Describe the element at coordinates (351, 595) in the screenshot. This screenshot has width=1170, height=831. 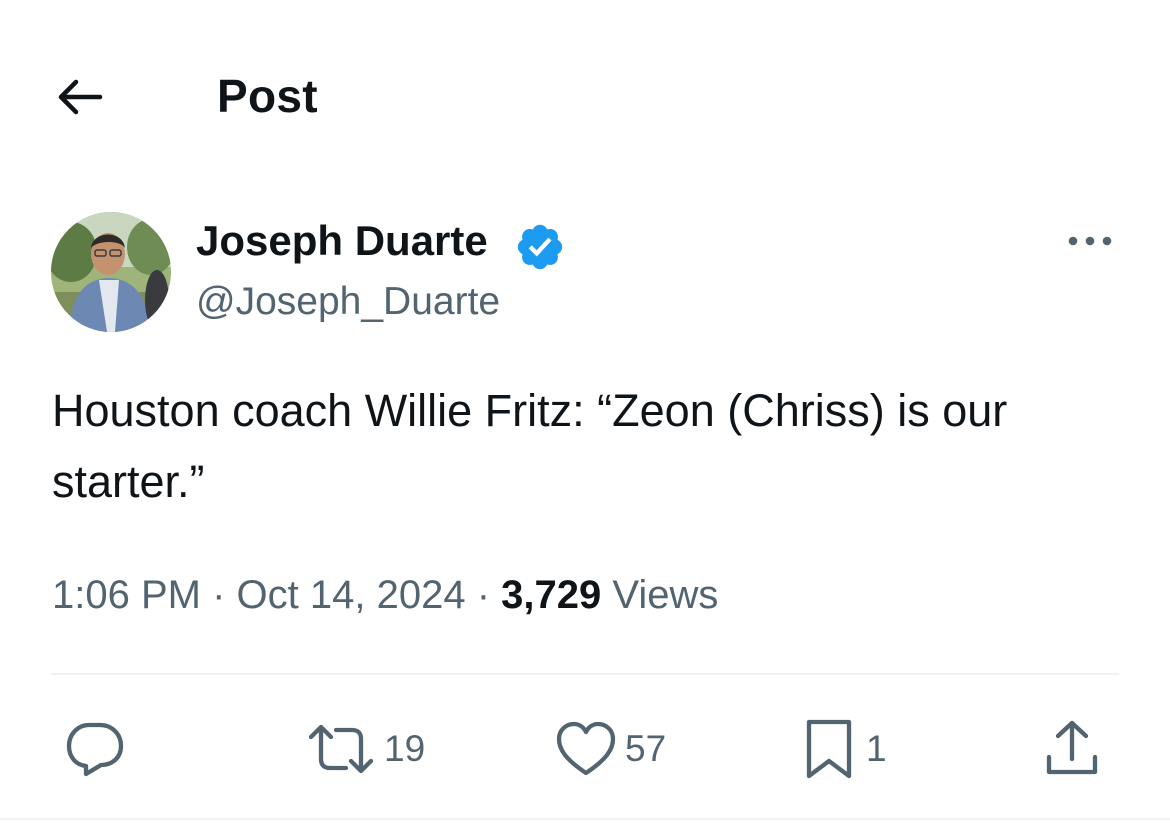
I see `post-date: Oct 14, 2024` at that location.